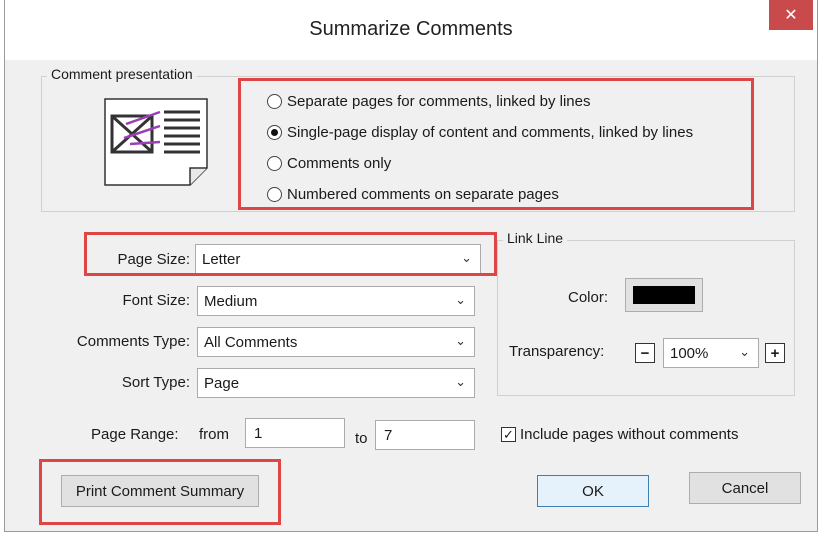 The image size is (822, 534). I want to click on sort-type-label: Sort Type:, so click(155, 382).